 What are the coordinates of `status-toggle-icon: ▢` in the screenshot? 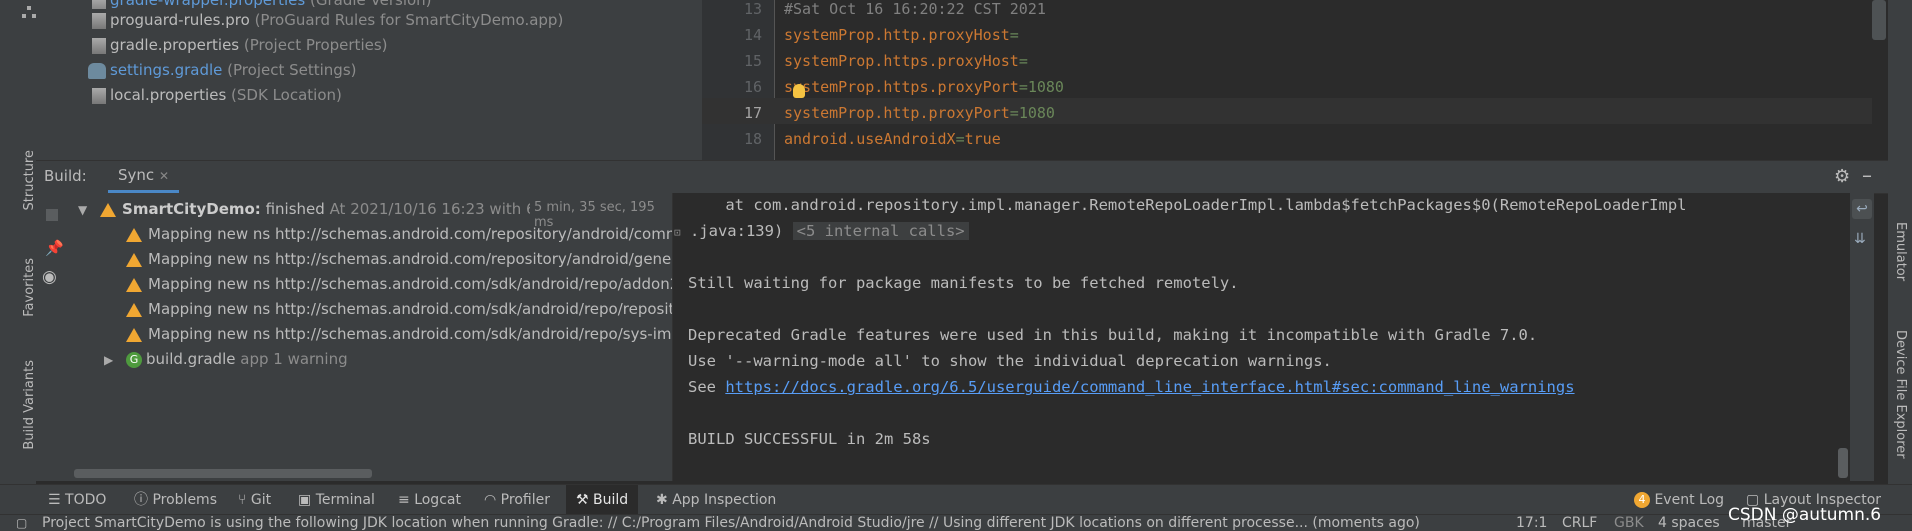 It's located at (21, 523).